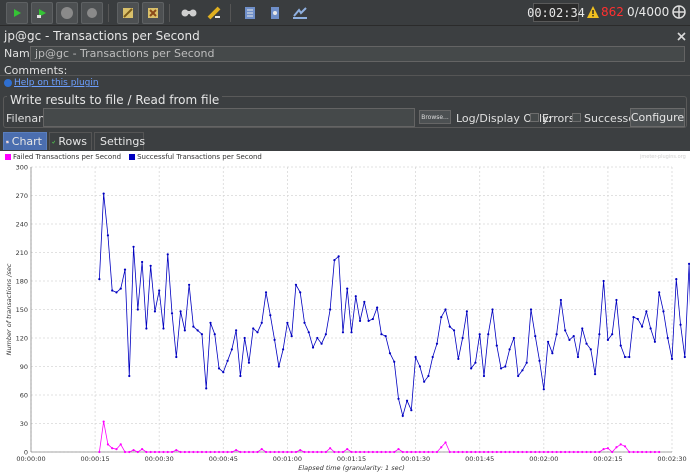 This screenshot has height=473, width=690. What do you see at coordinates (593, 12) in the screenshot?
I see `warning-icon` at bounding box center [593, 12].